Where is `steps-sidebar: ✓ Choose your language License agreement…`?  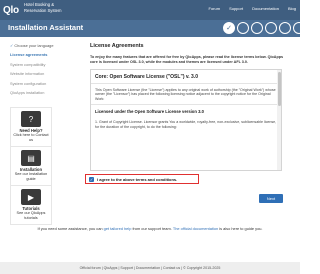 steps-sidebar: ✓ Choose your language License agreement… is located at coordinates (36, 69).